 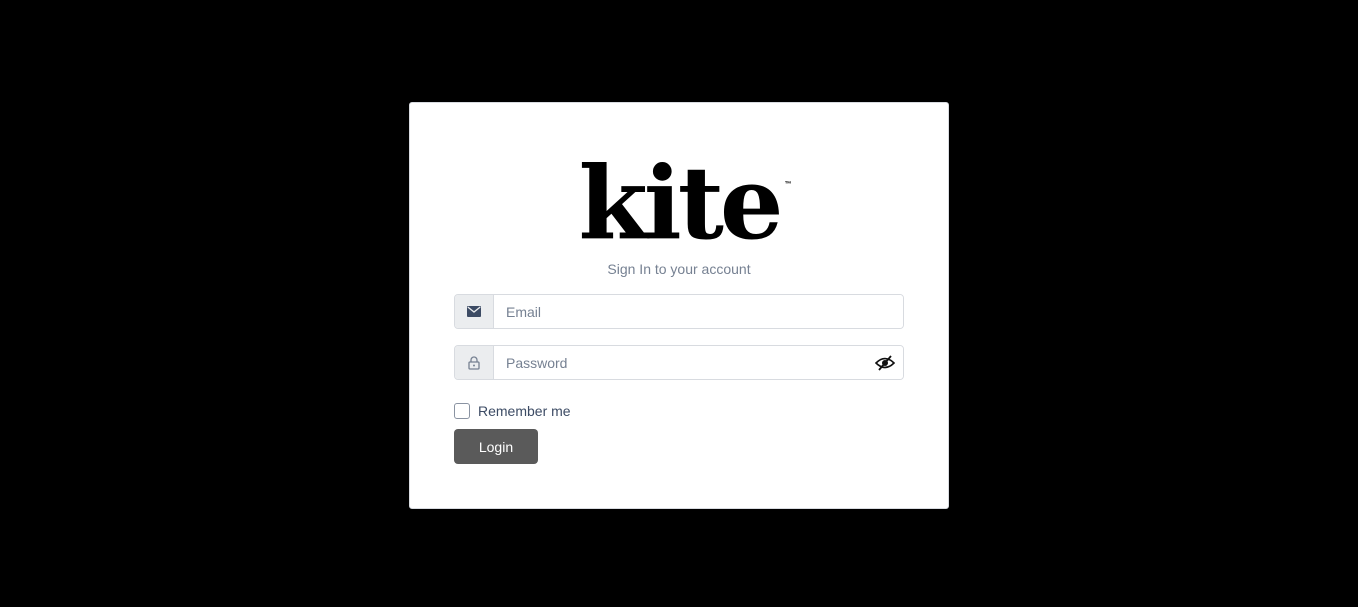 I want to click on login-button: Login, so click(x=496, y=446).